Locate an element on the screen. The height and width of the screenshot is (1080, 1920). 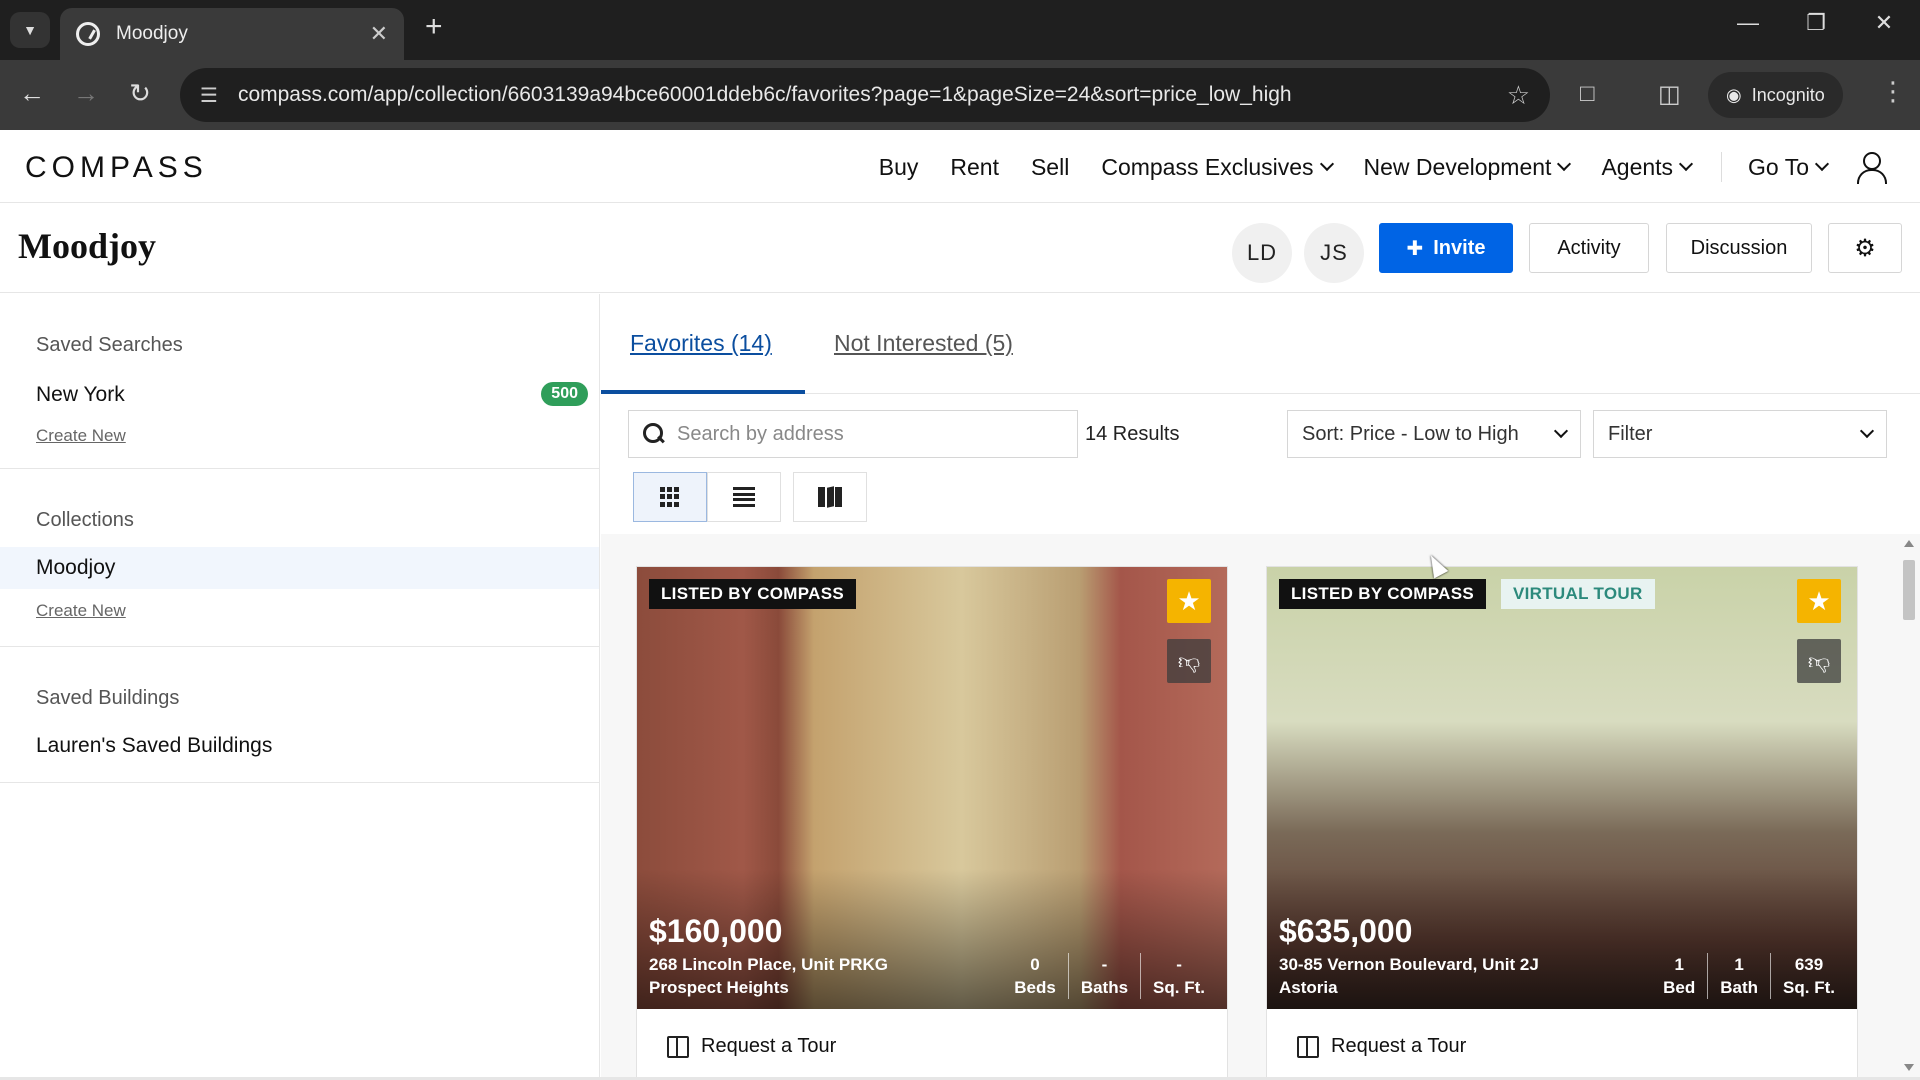
baths-label: Baths is located at coordinates (1104, 987).